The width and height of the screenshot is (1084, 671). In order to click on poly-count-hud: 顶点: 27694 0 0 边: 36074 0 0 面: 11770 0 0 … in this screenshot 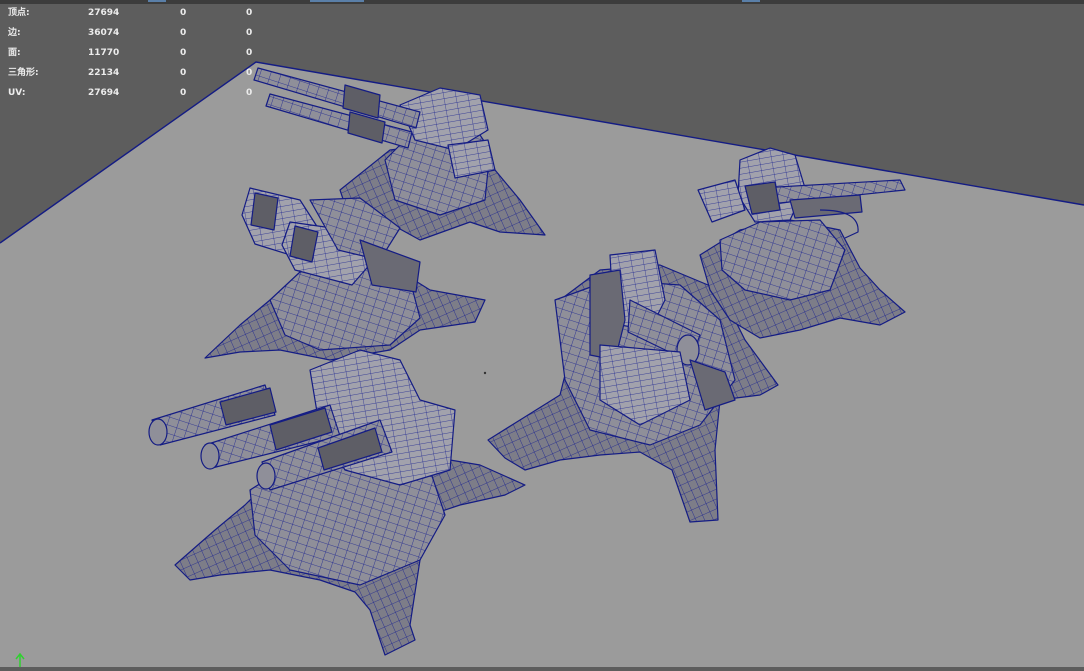, I will do `click(138, 53)`.